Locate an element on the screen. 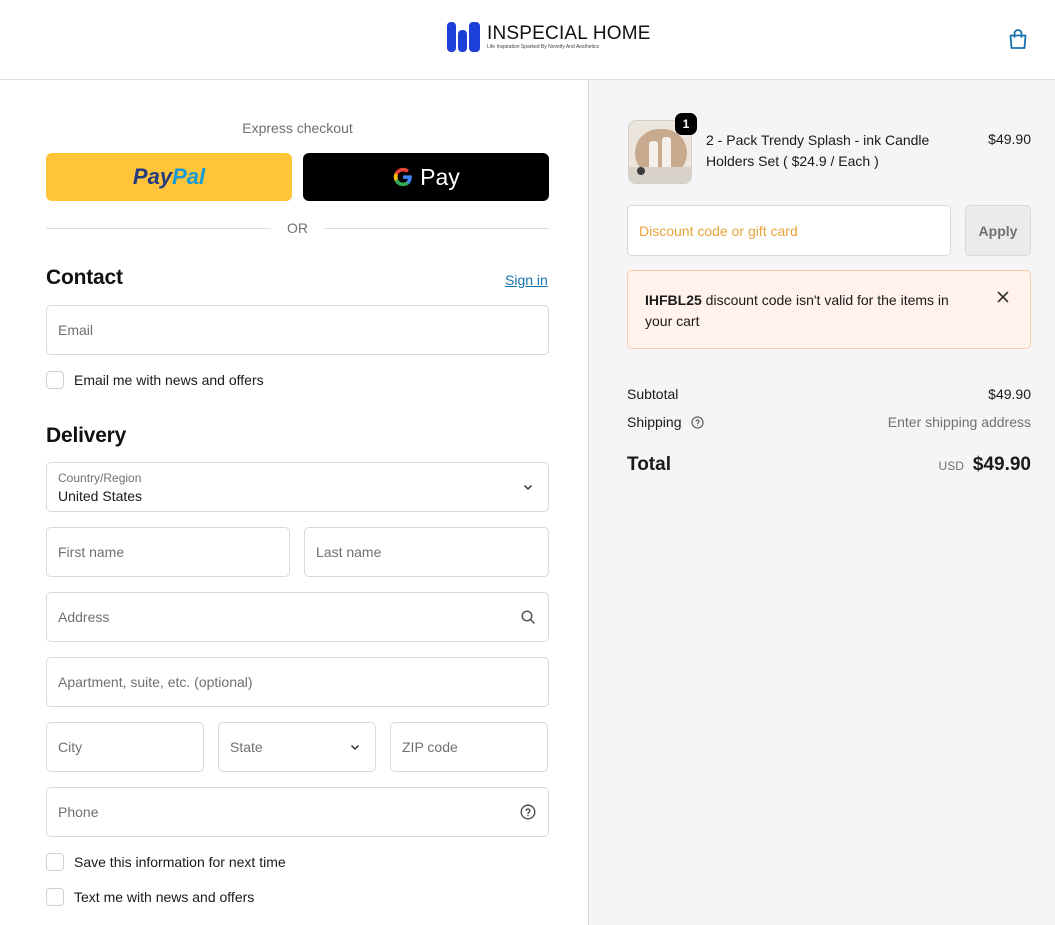 Image resolution: width=1055 pixels, height=925 pixels. subtotal-row: Subtotal $49.90 is located at coordinates (829, 394).